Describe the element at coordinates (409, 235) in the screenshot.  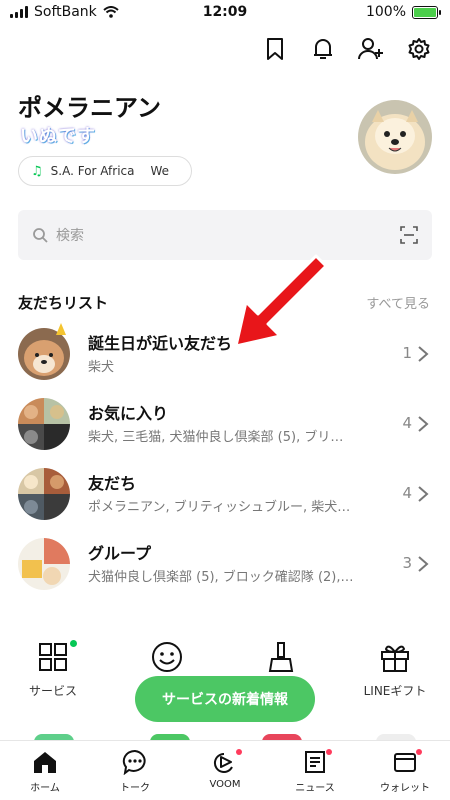
I see `scan-icon` at that location.